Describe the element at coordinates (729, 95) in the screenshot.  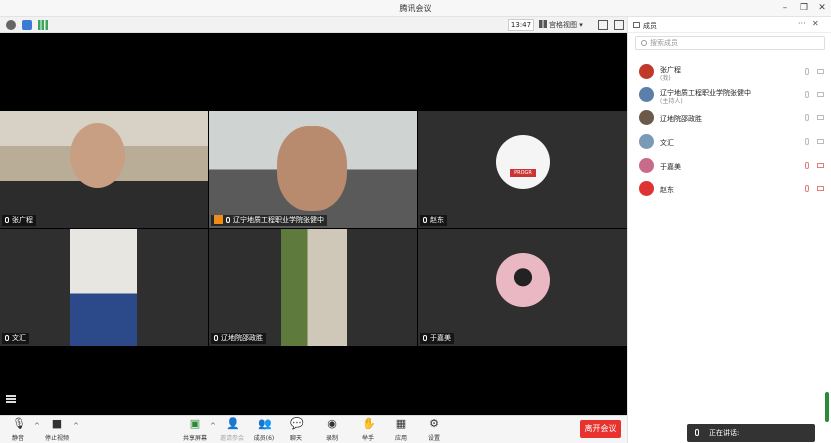
I see `member-row: 辽宁地质工程职业学院张健中 (主持人)` at that location.